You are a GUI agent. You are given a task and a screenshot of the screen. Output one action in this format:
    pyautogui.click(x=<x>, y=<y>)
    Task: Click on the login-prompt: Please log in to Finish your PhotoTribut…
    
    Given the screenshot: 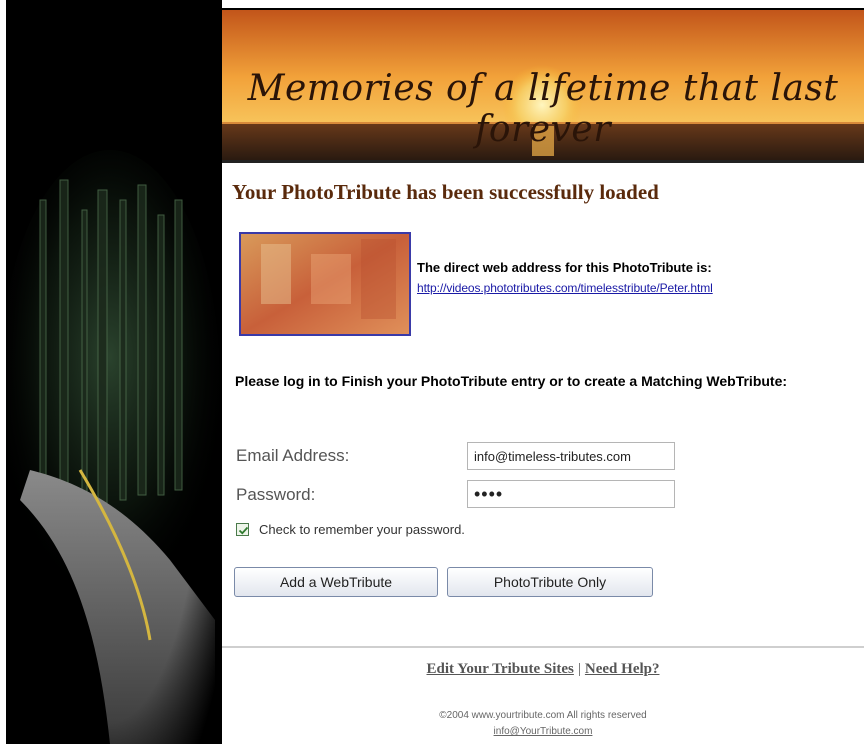 What is the action you would take?
    pyautogui.click(x=511, y=381)
    